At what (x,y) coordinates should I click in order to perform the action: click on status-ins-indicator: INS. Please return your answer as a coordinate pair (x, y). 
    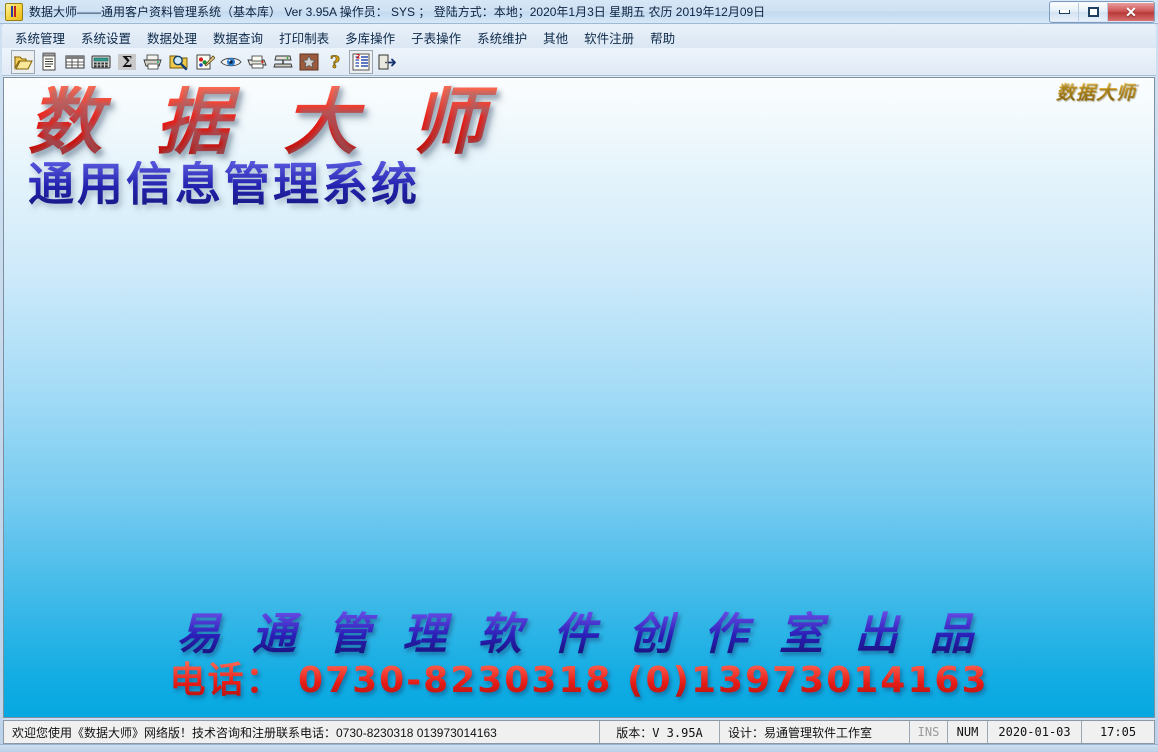
    Looking at the image, I should click on (929, 732).